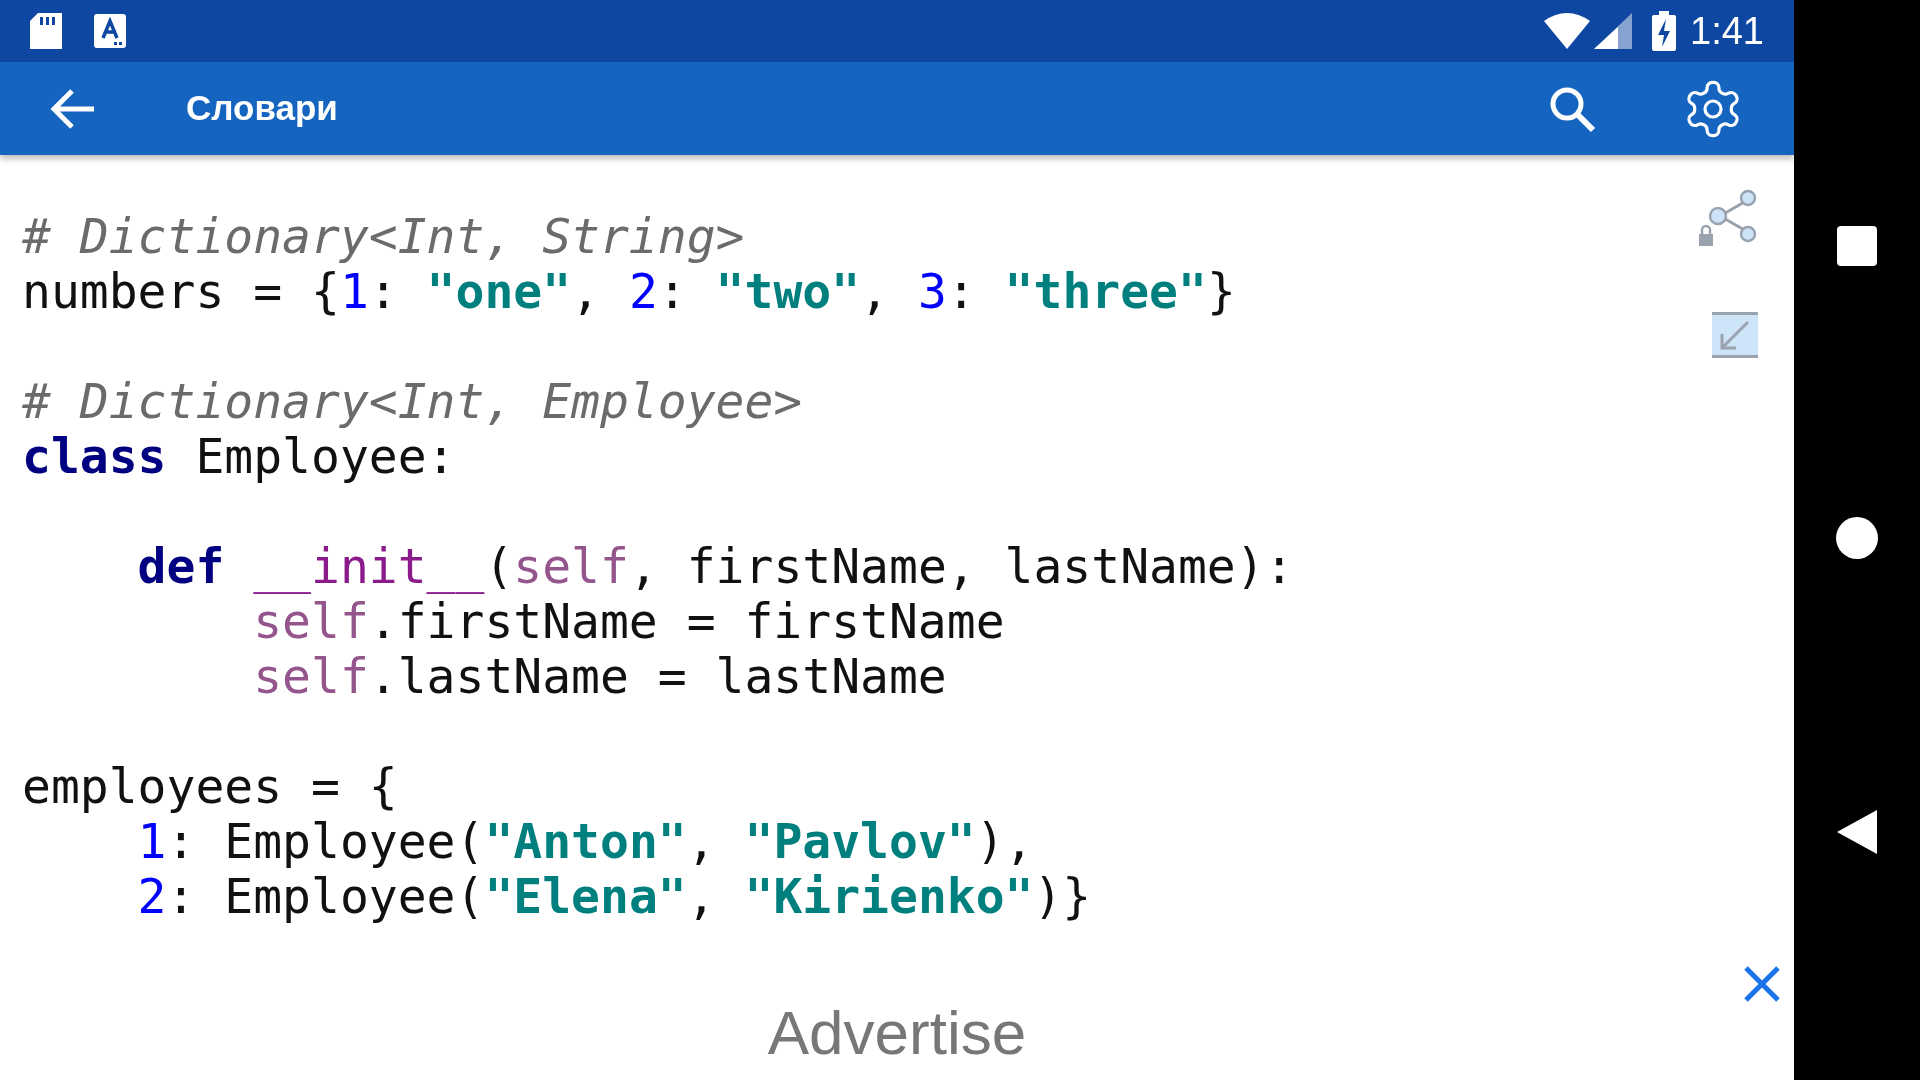 The width and height of the screenshot is (1920, 1080). Describe the element at coordinates (715, 566) in the screenshot. I see `code-line: def __init__(self, firstName, lastName):` at that location.